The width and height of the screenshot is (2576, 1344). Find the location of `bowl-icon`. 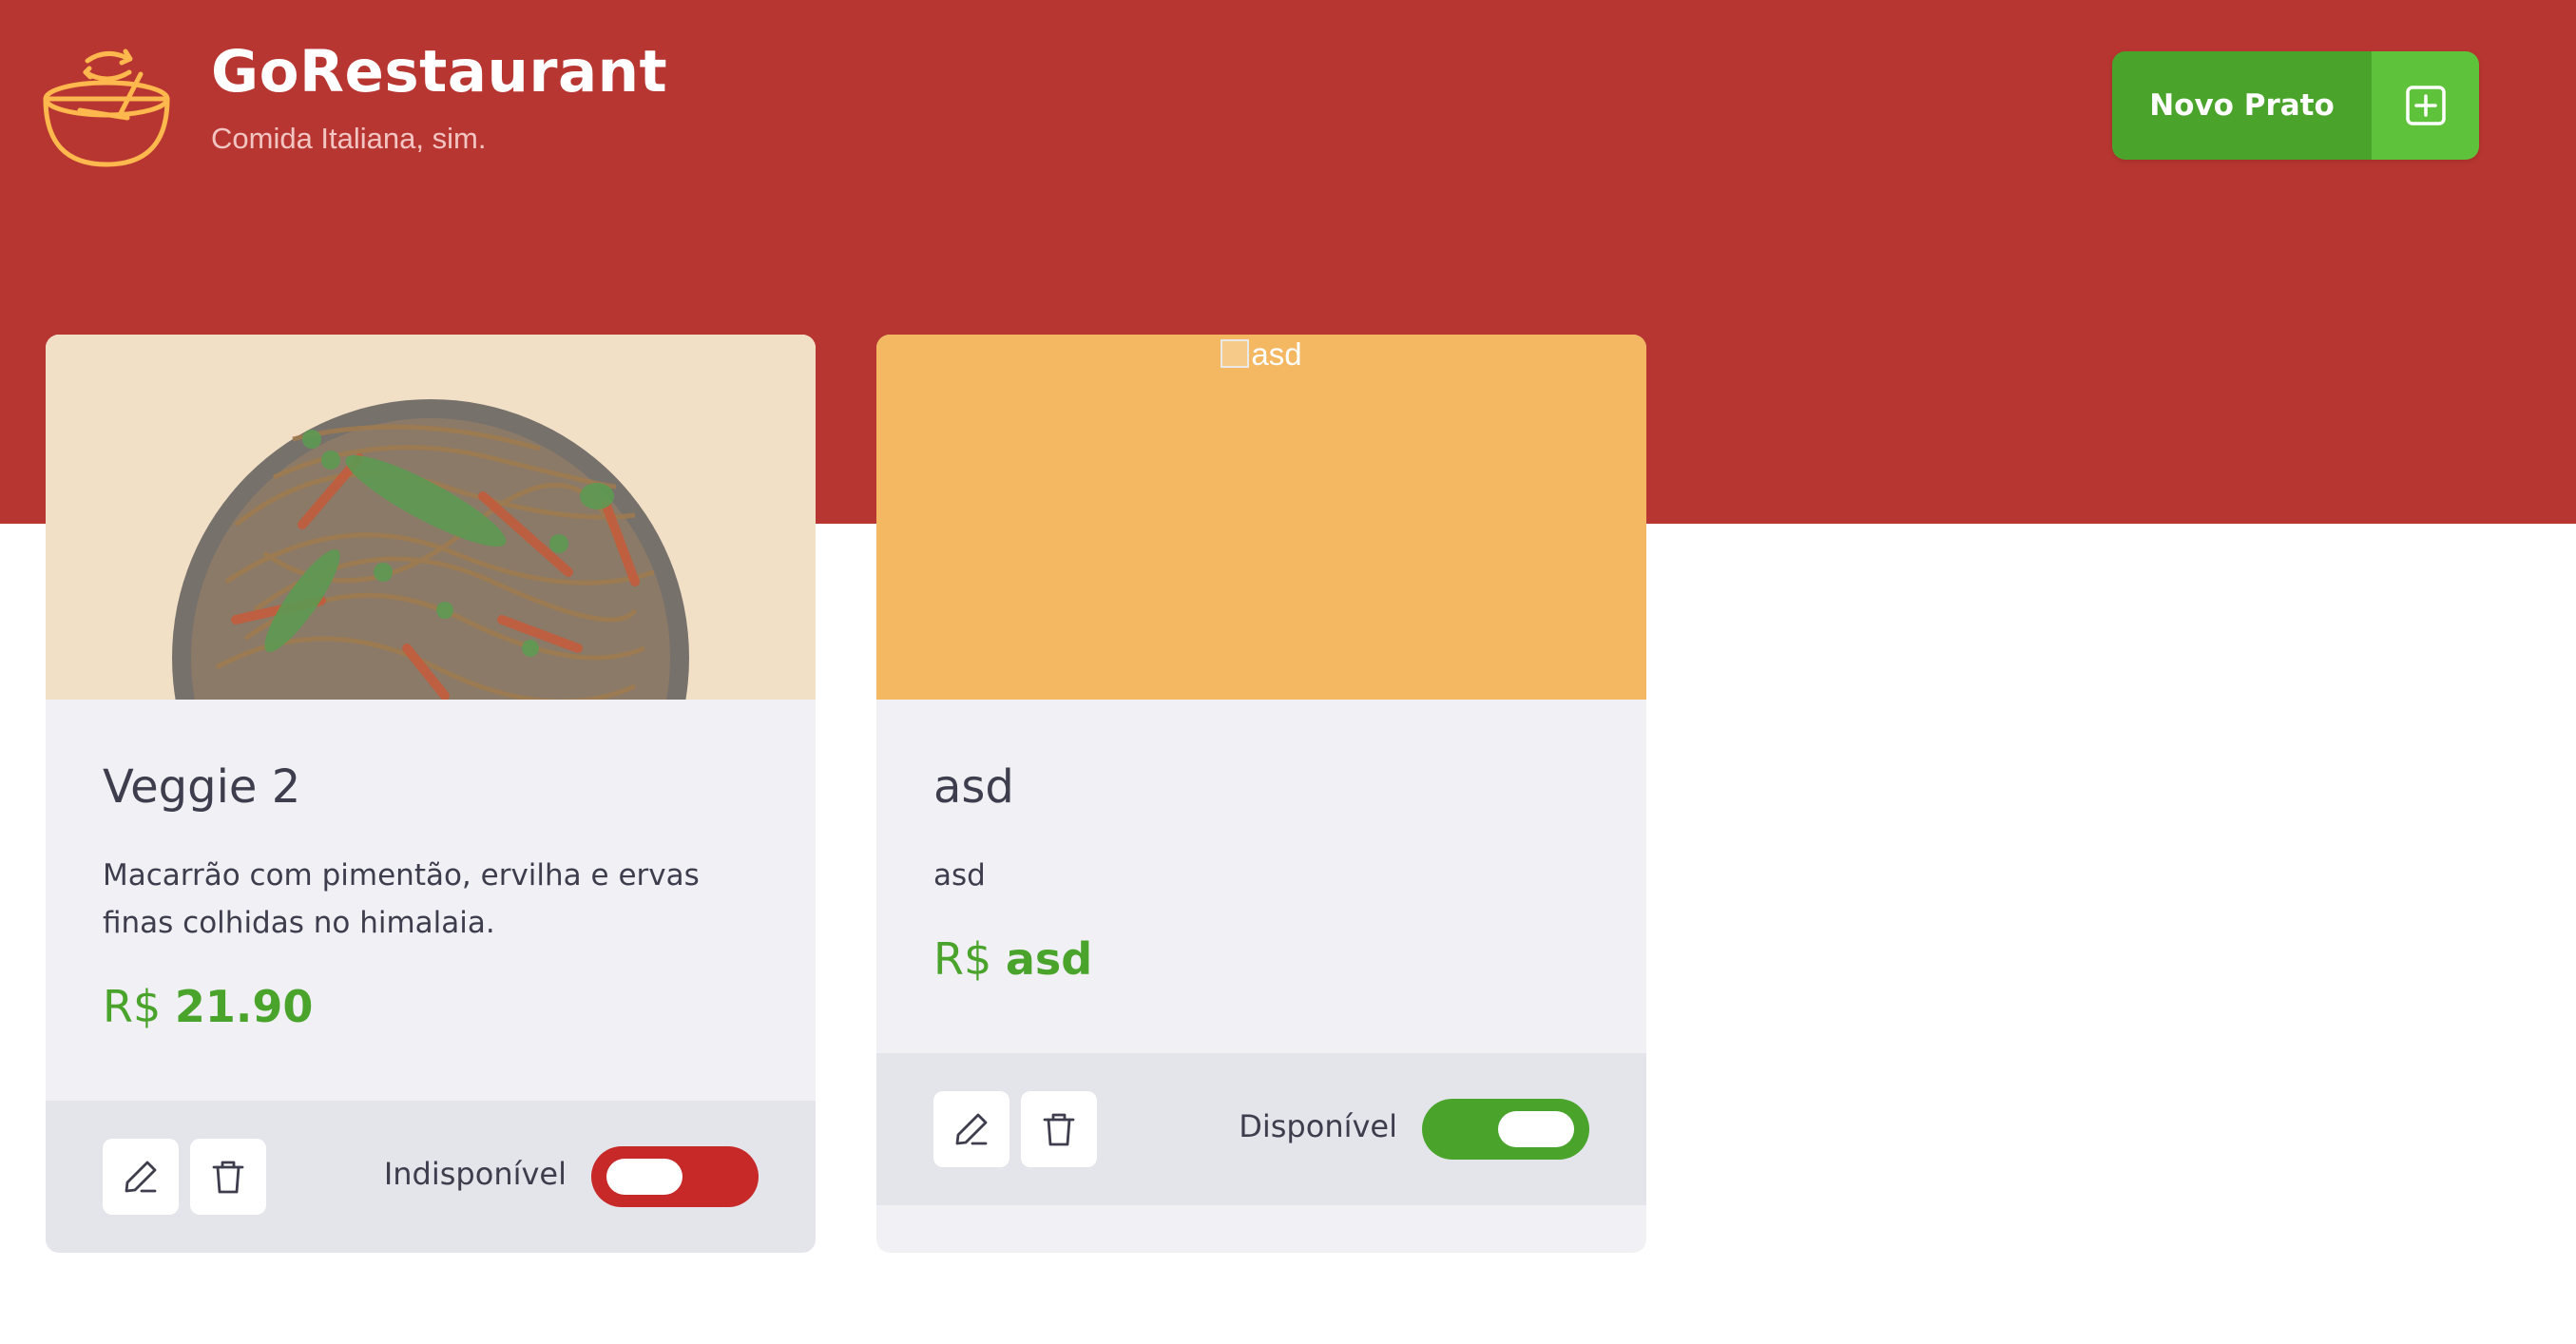

bowl-icon is located at coordinates (106, 107).